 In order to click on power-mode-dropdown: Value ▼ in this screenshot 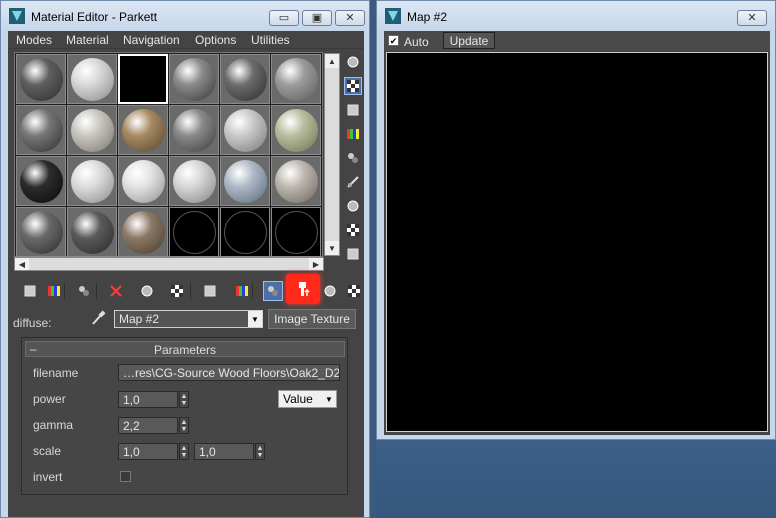, I will do `click(307, 399)`.